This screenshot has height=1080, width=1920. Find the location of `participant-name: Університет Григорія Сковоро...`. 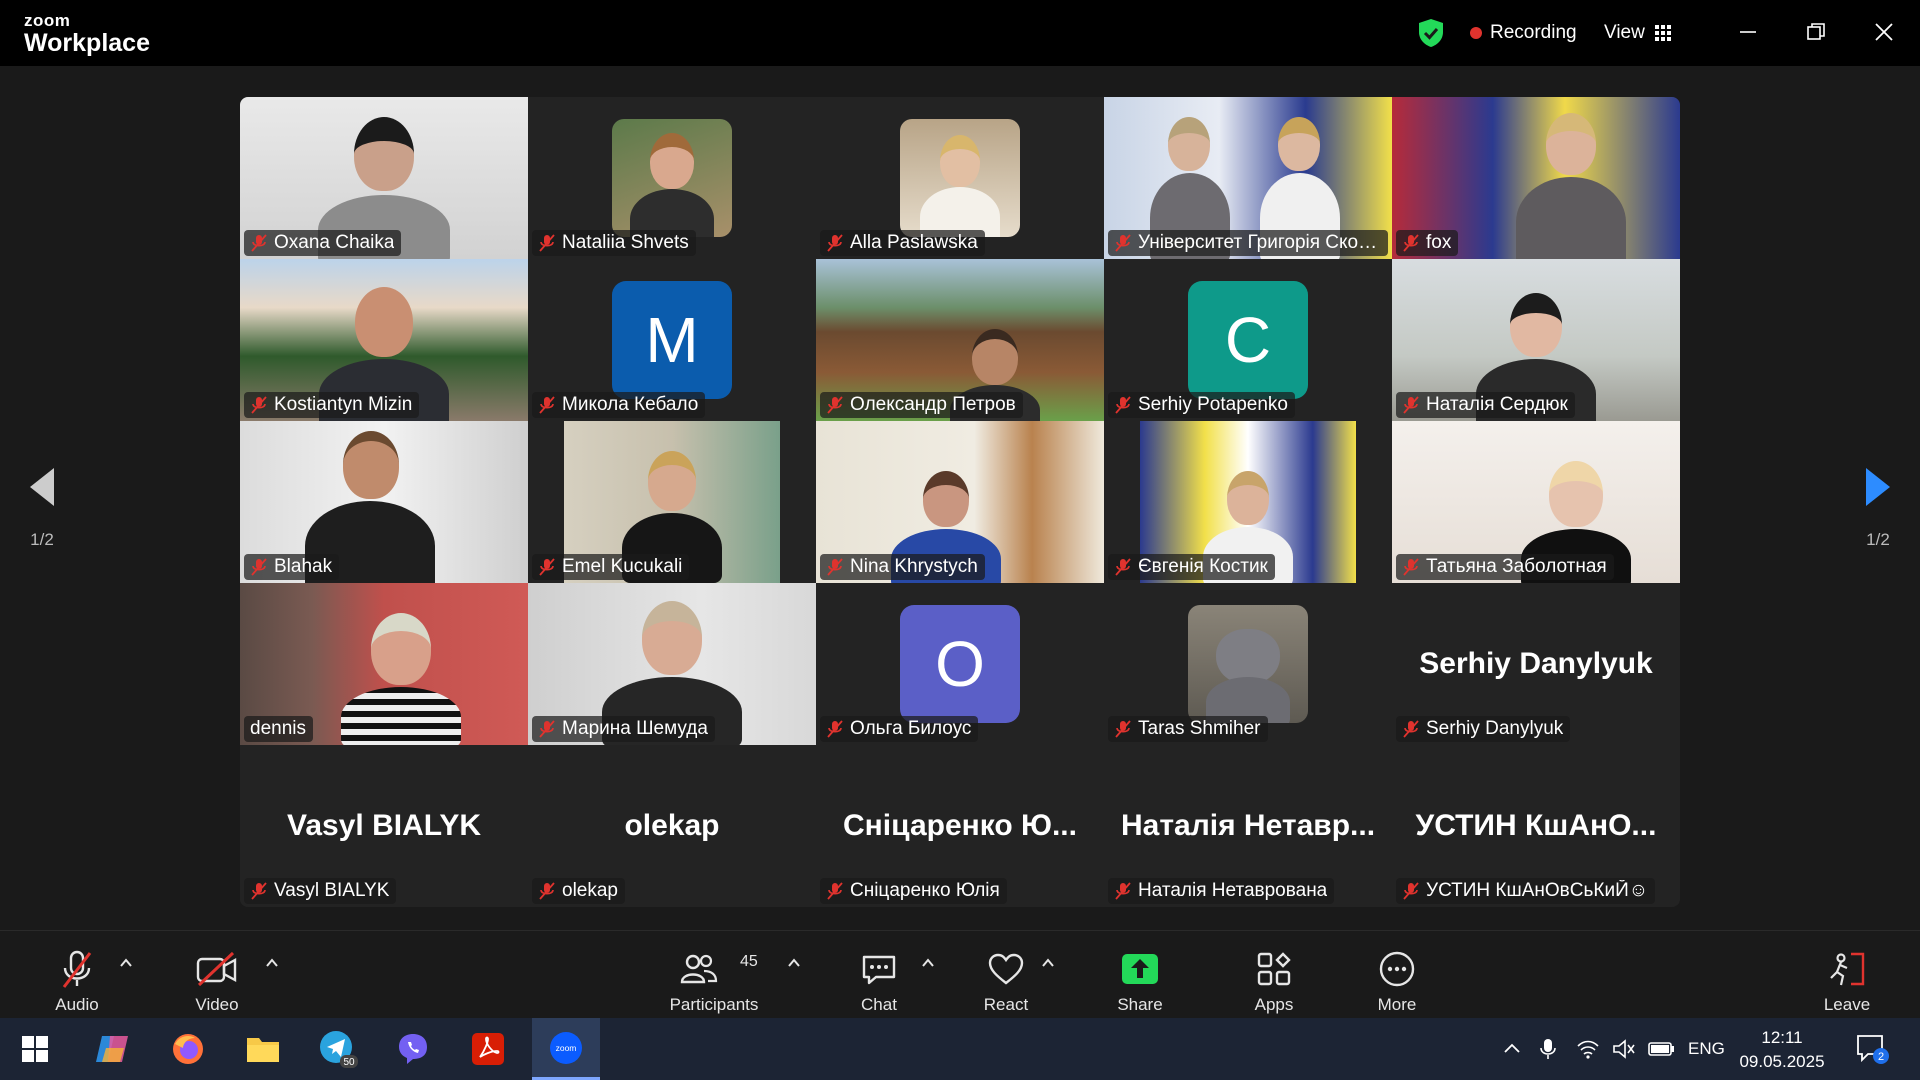

participant-name: Університет Григорія Сковоро... is located at coordinates (1259, 242).